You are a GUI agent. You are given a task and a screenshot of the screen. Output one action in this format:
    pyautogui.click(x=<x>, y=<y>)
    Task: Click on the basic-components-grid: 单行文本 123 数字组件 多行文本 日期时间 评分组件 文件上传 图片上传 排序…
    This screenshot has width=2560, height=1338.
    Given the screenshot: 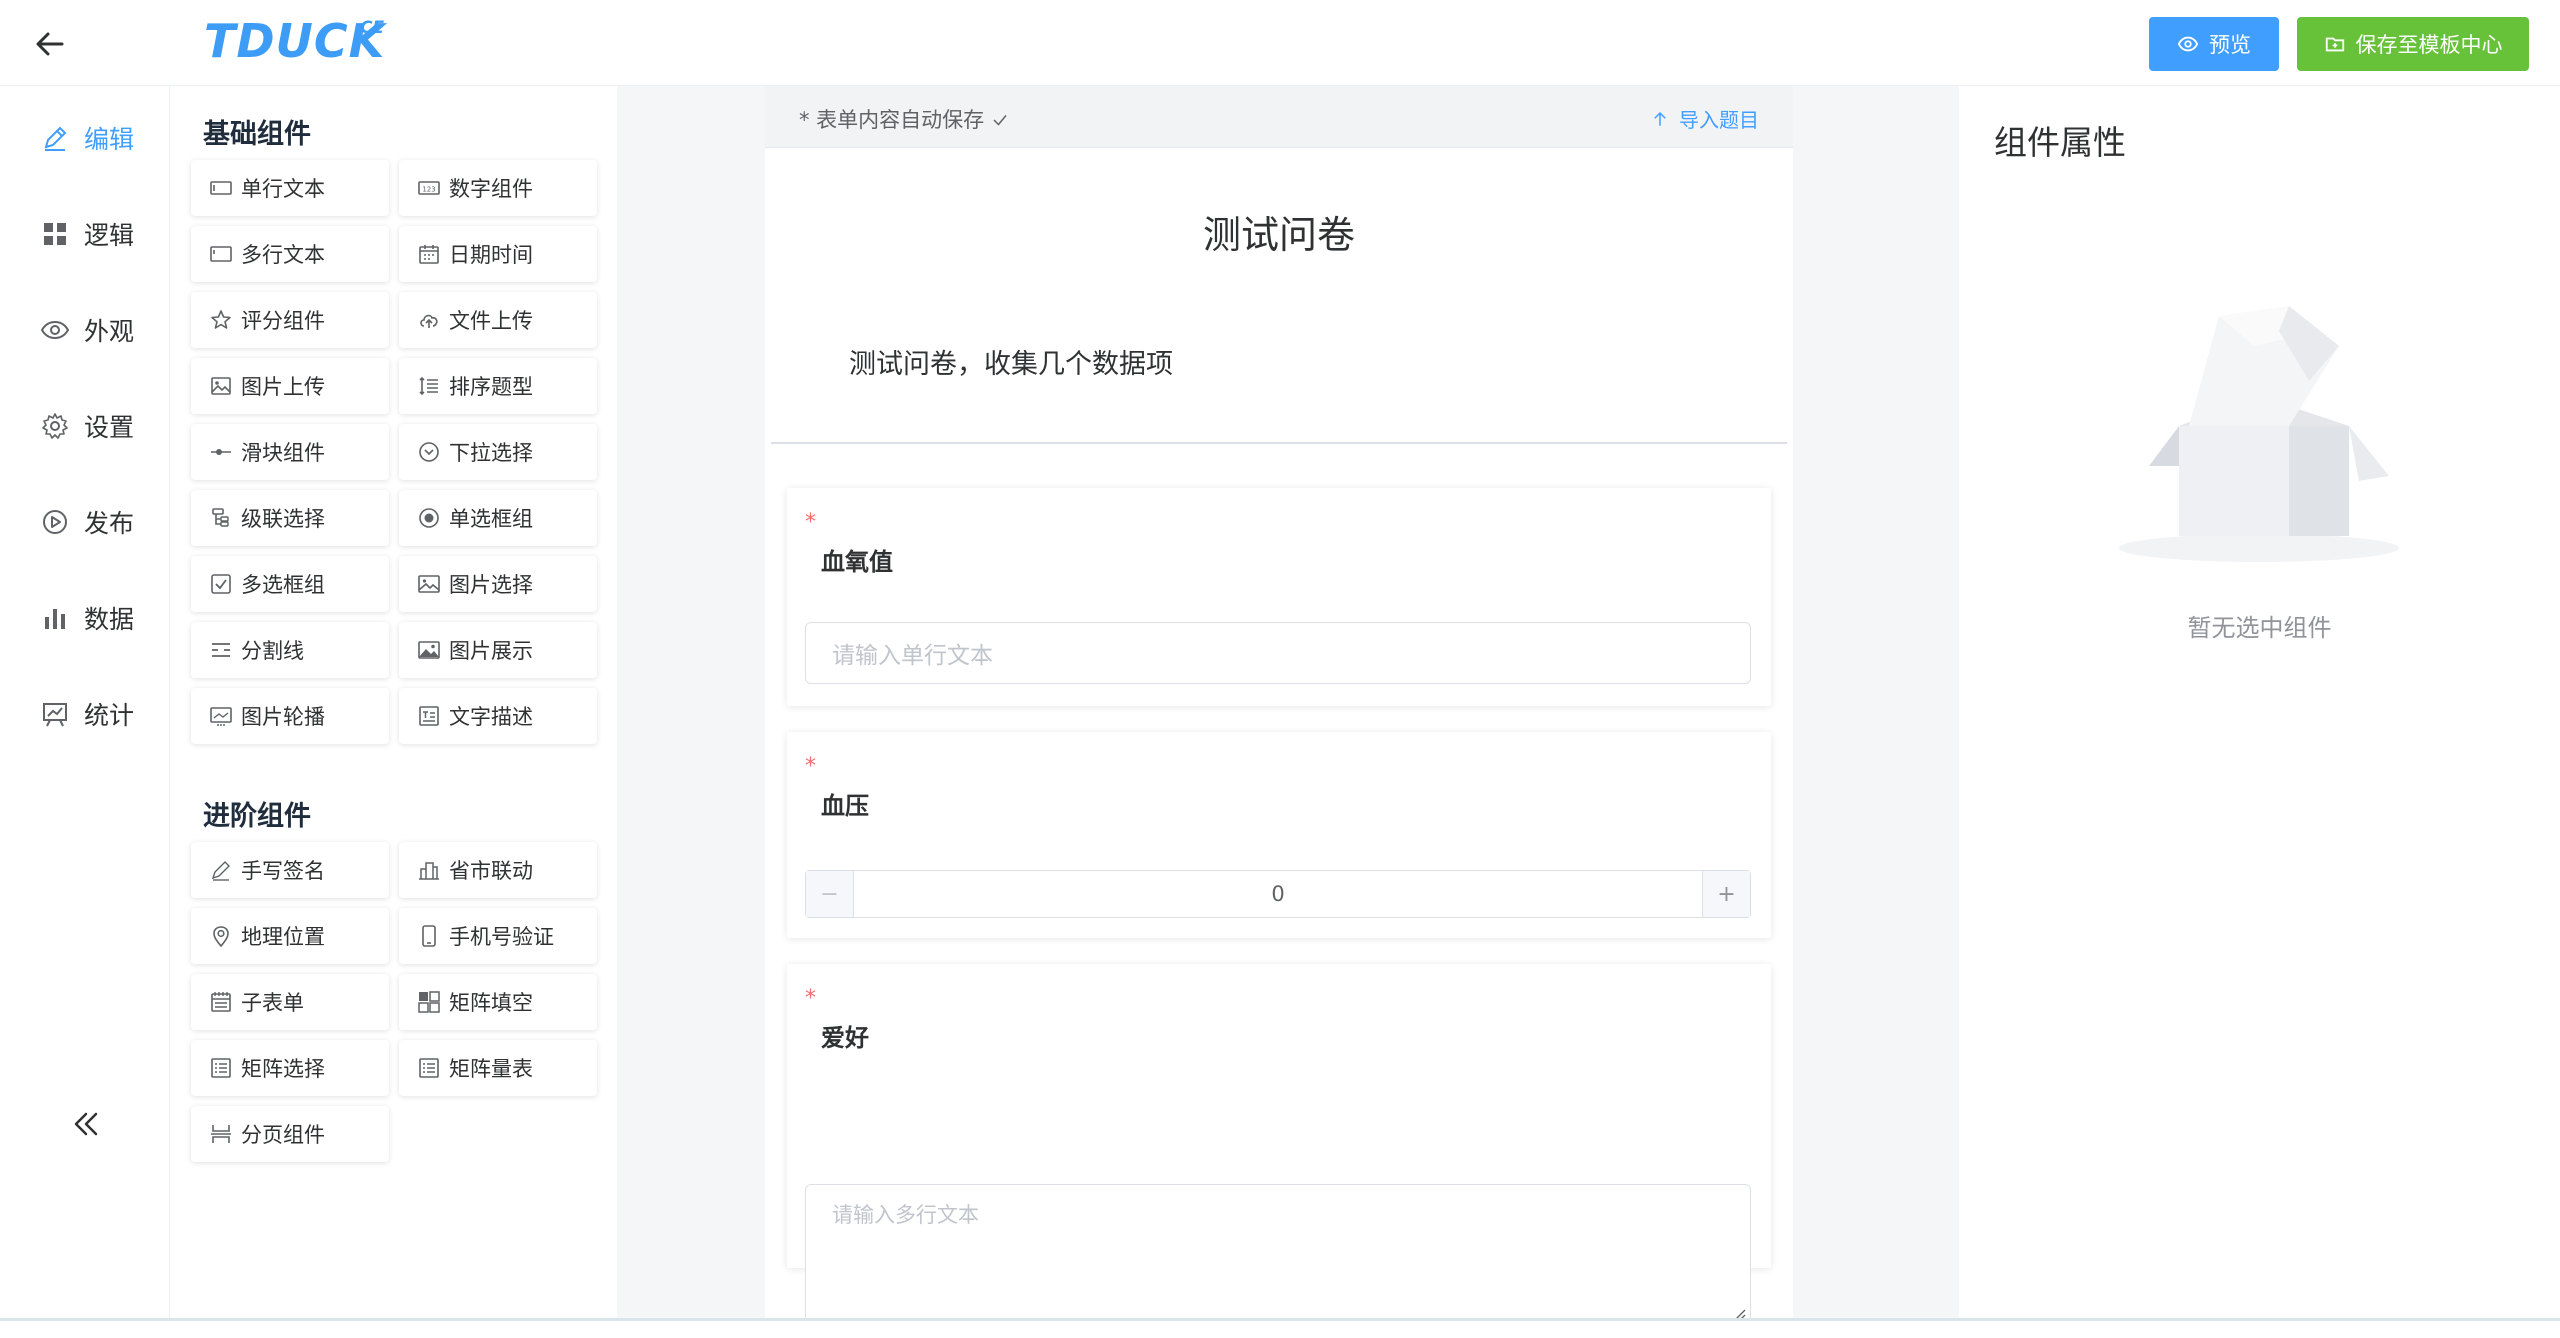 What is the action you would take?
    pyautogui.click(x=394, y=452)
    